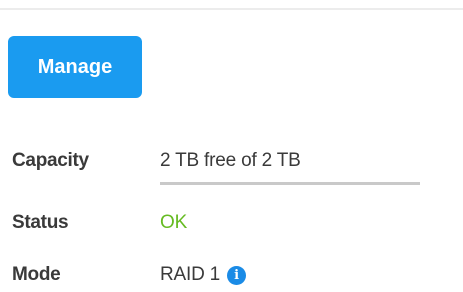 Image resolution: width=463 pixels, height=292 pixels. Describe the element at coordinates (174, 222) in the screenshot. I see `status-value: OK` at that location.